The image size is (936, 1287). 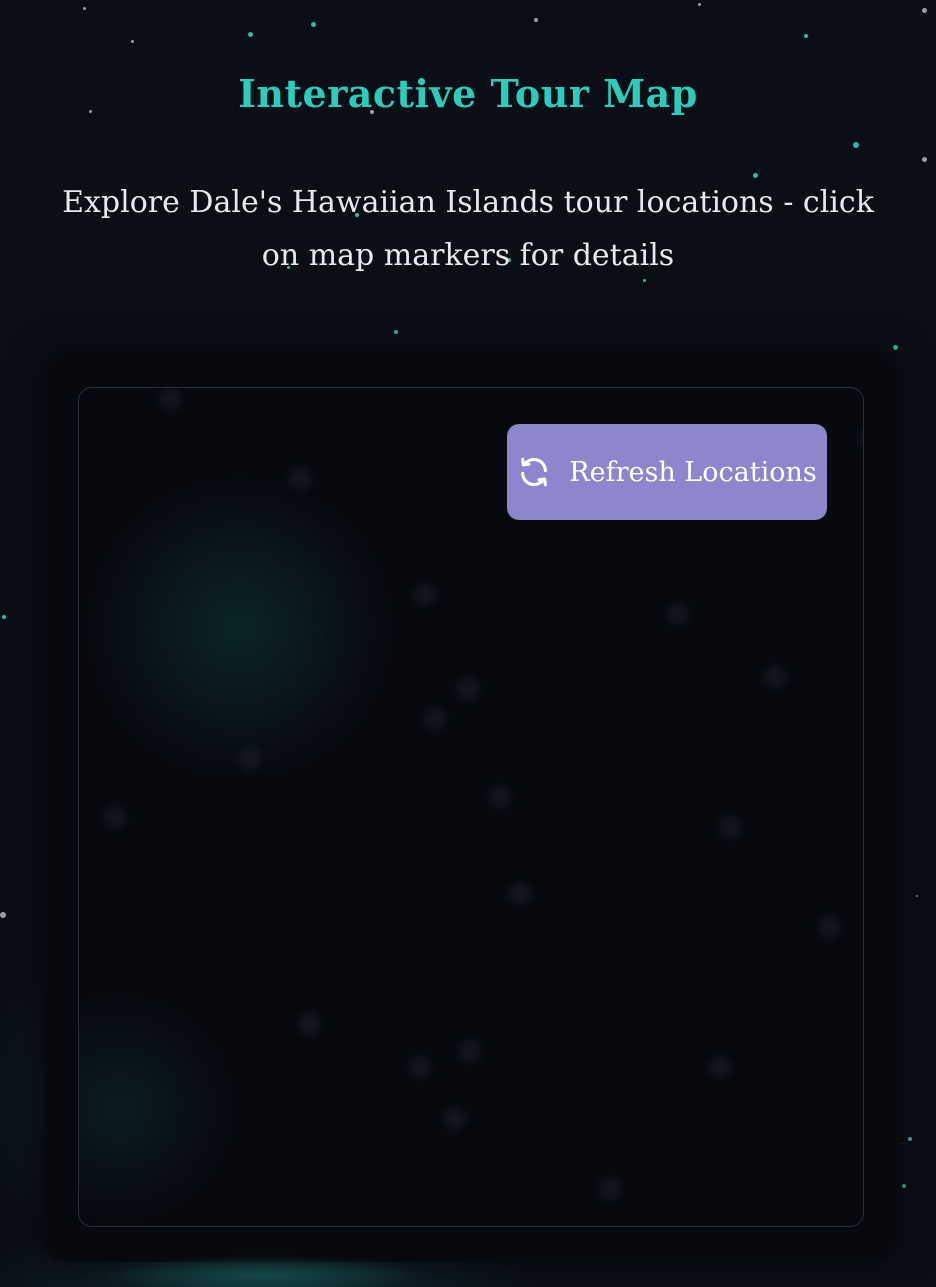 I want to click on refresh-button-label: Refresh Locations, so click(x=693, y=472).